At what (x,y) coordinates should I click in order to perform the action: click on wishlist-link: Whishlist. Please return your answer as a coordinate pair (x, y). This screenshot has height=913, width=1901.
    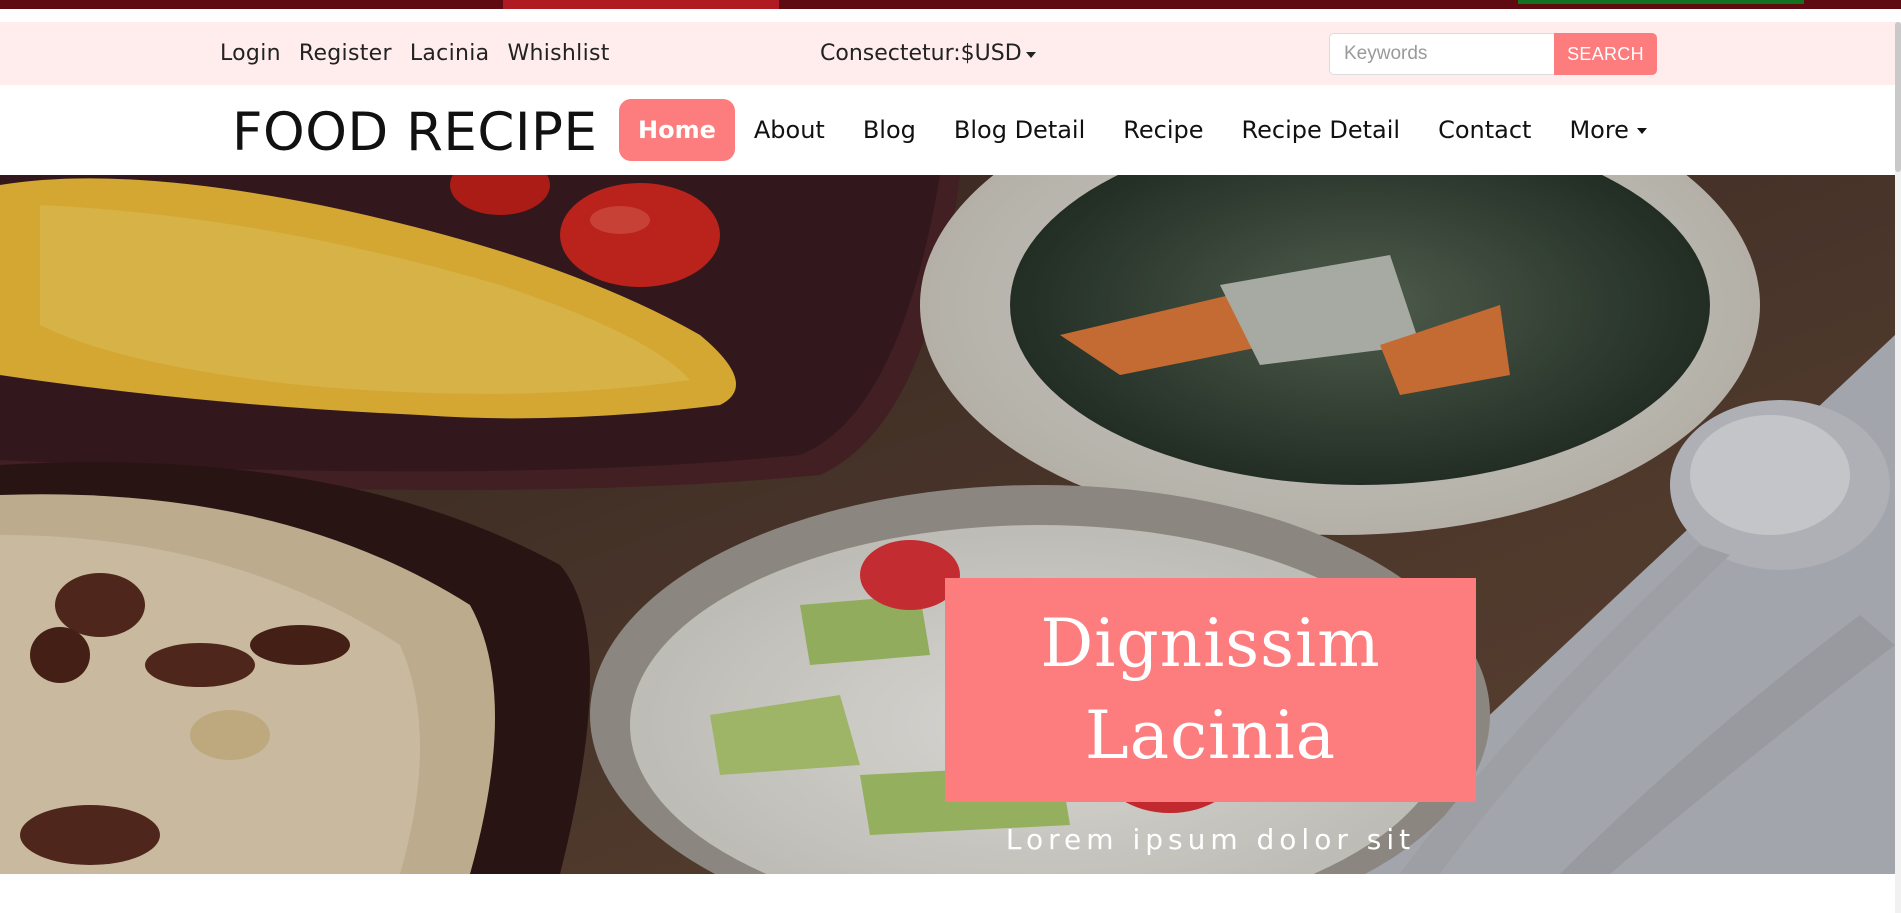
    Looking at the image, I should click on (558, 53).